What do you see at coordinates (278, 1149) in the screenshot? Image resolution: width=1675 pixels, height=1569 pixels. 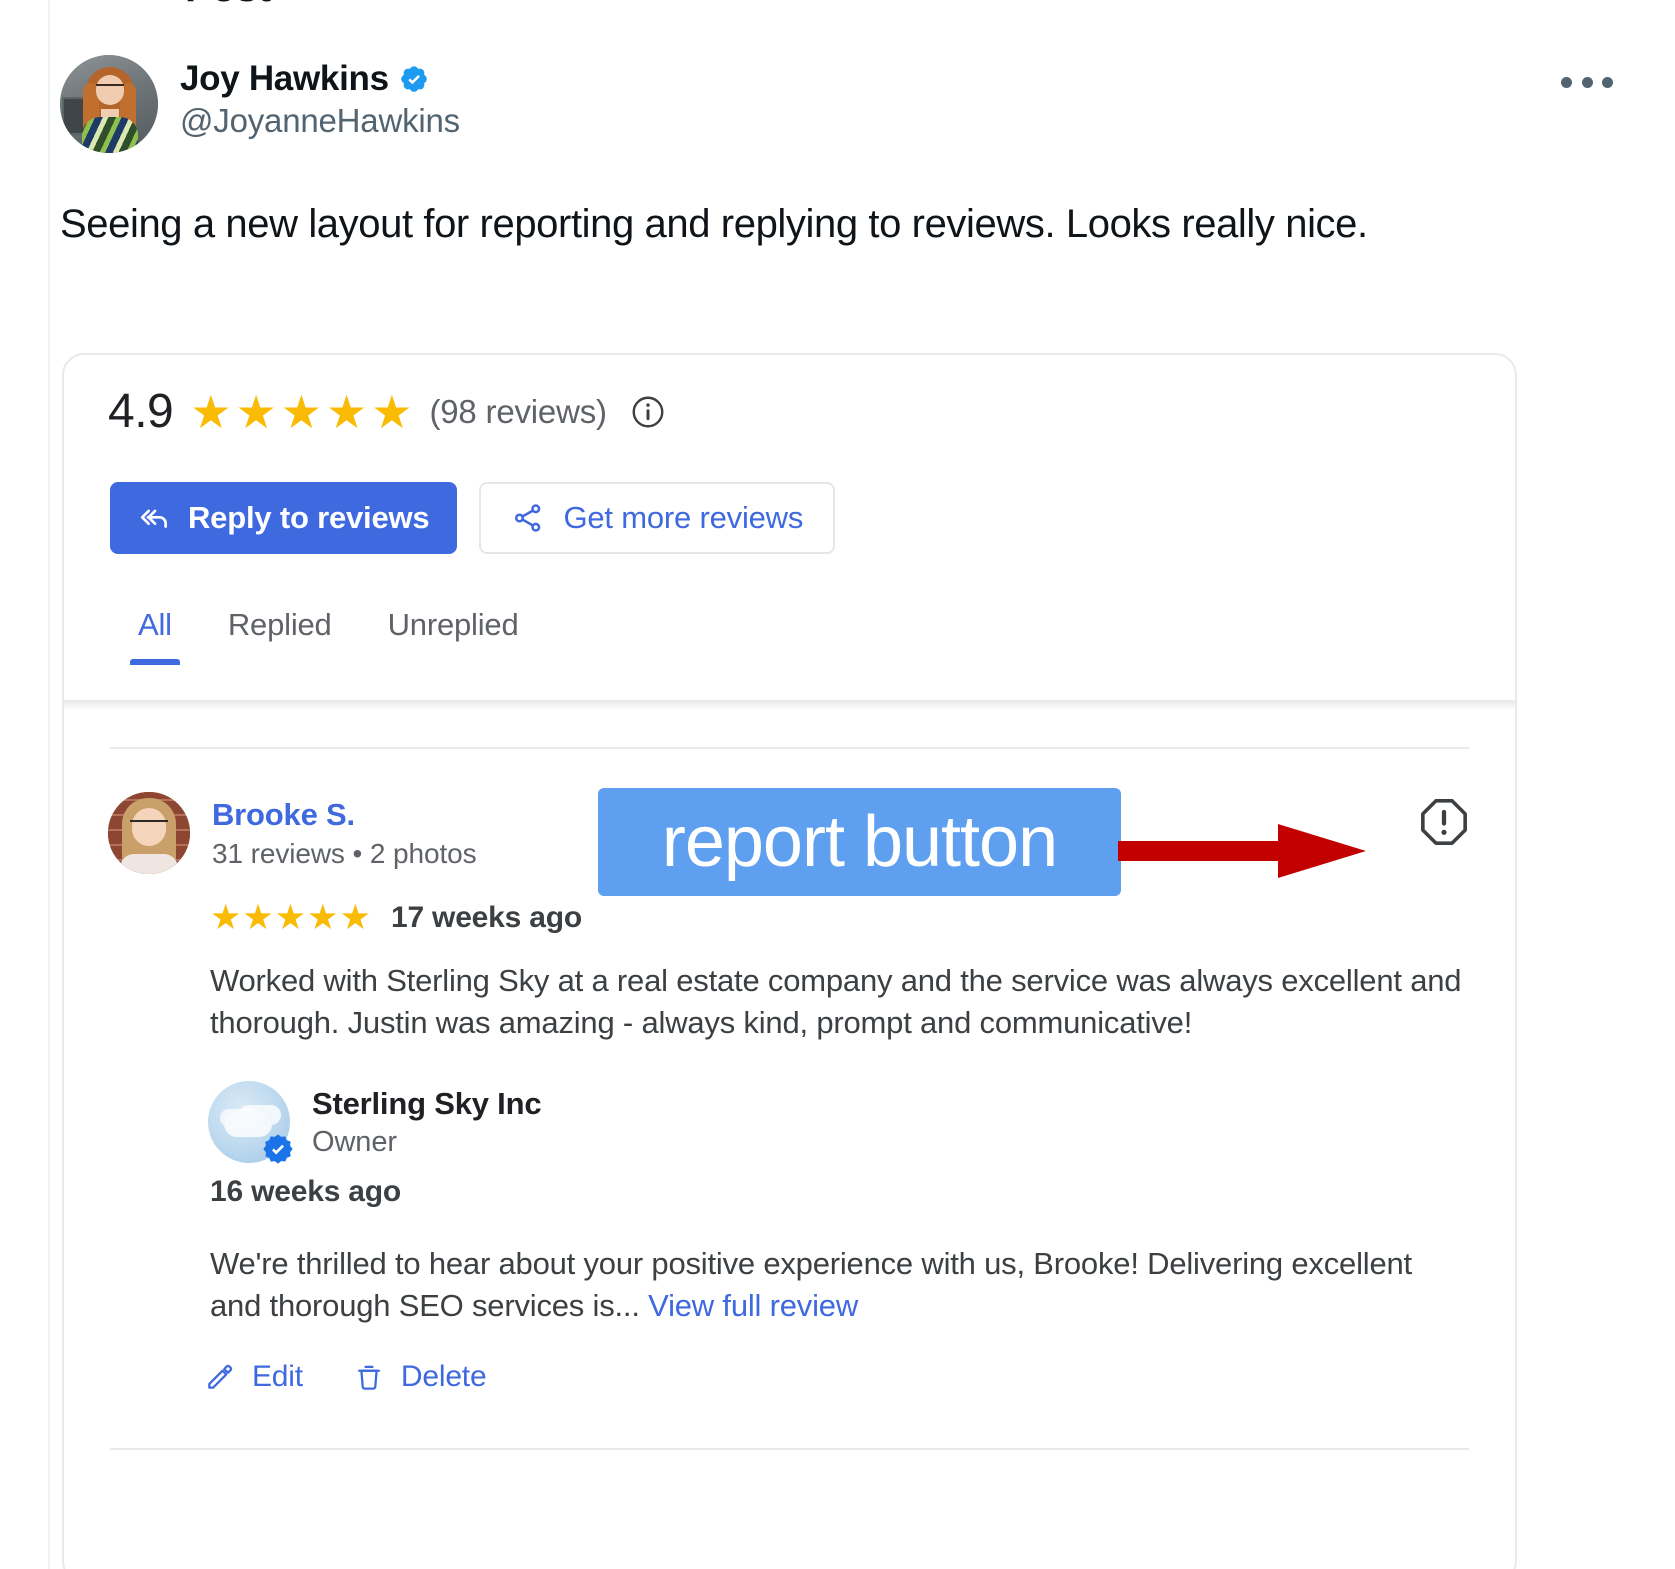 I see `owner-verified-icon` at bounding box center [278, 1149].